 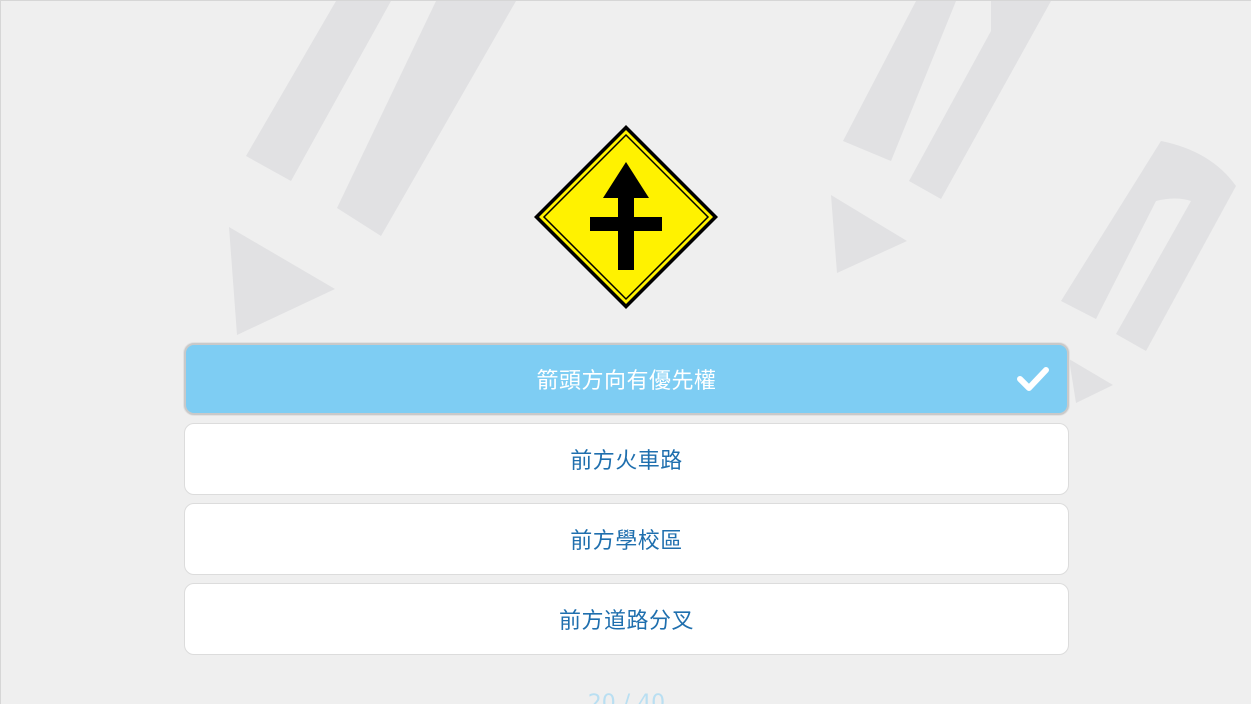 What do you see at coordinates (626, 217) in the screenshot?
I see `crossroad-warning-sign-icon` at bounding box center [626, 217].